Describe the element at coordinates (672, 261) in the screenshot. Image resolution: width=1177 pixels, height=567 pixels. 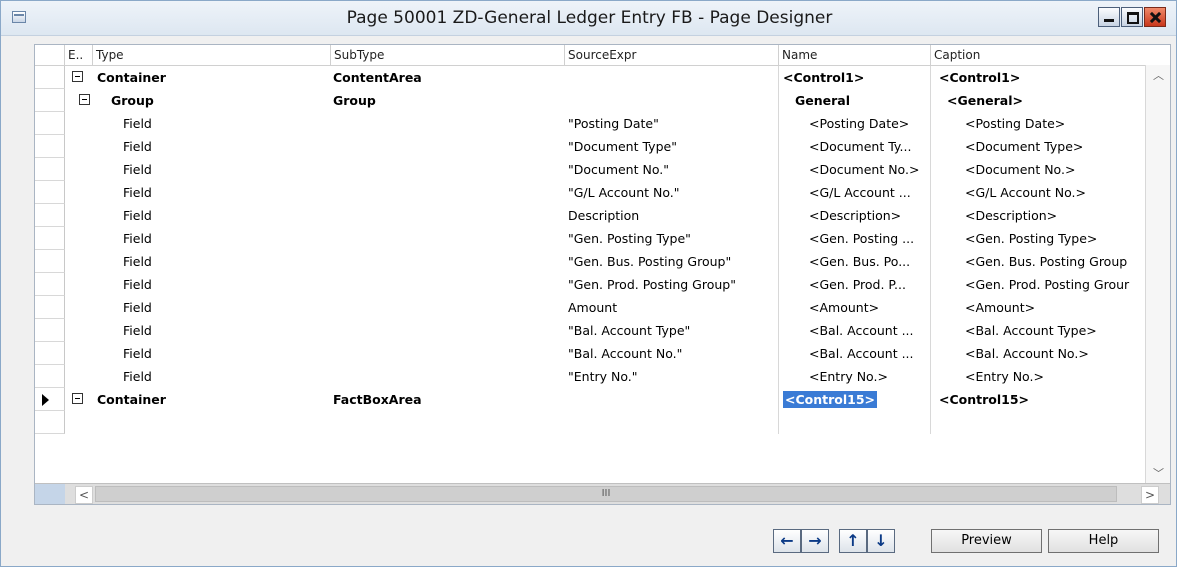
I see `sourceexpr-cell: "Gen. Bus. Posting Group"` at that location.